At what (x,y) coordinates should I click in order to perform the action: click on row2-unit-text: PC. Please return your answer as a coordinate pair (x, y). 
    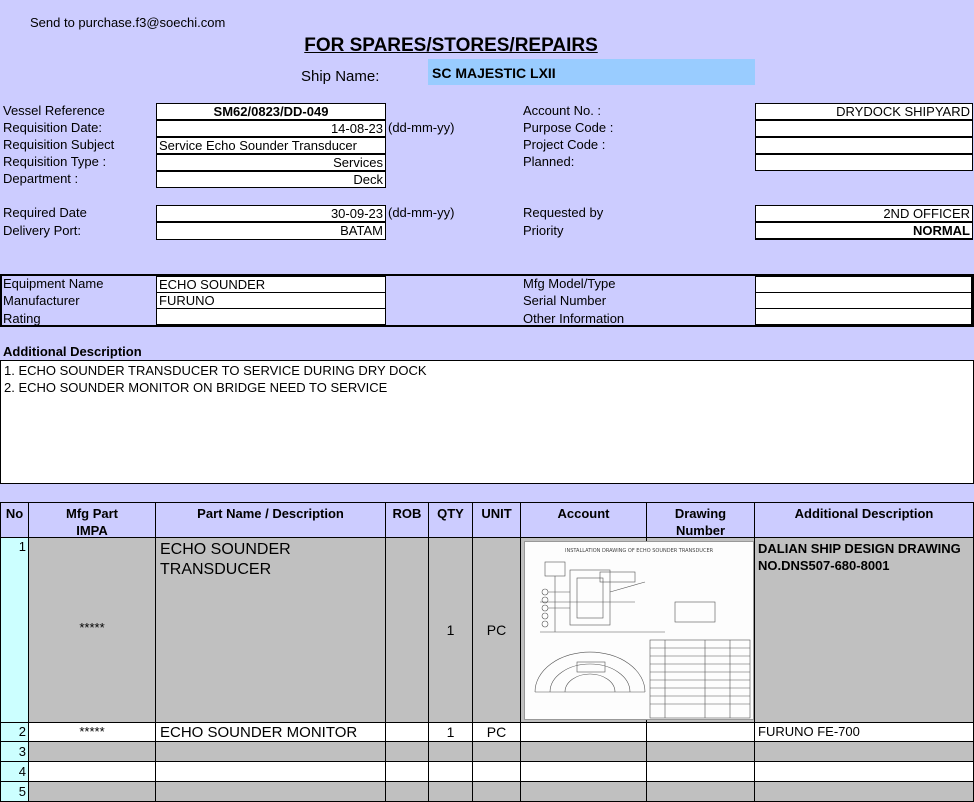
    Looking at the image, I should click on (496, 732).